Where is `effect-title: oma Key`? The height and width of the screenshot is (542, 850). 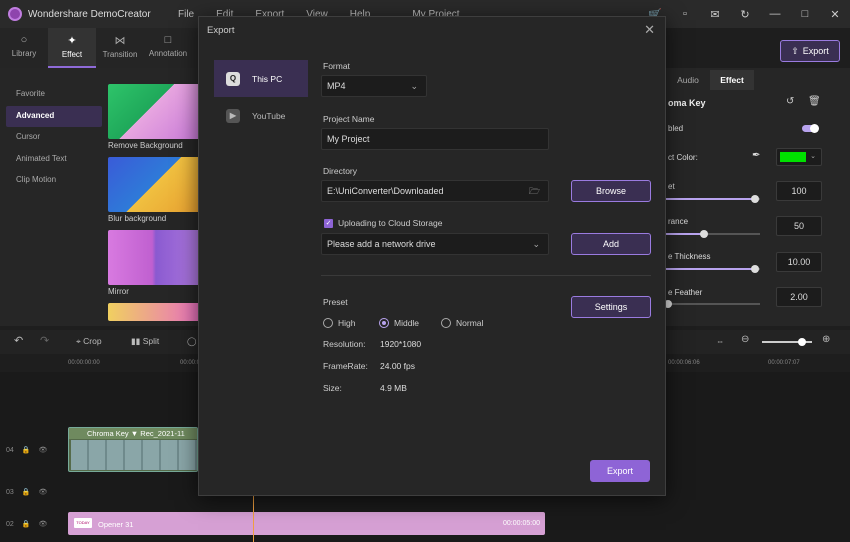
effect-title: oma Key is located at coordinates (687, 103).